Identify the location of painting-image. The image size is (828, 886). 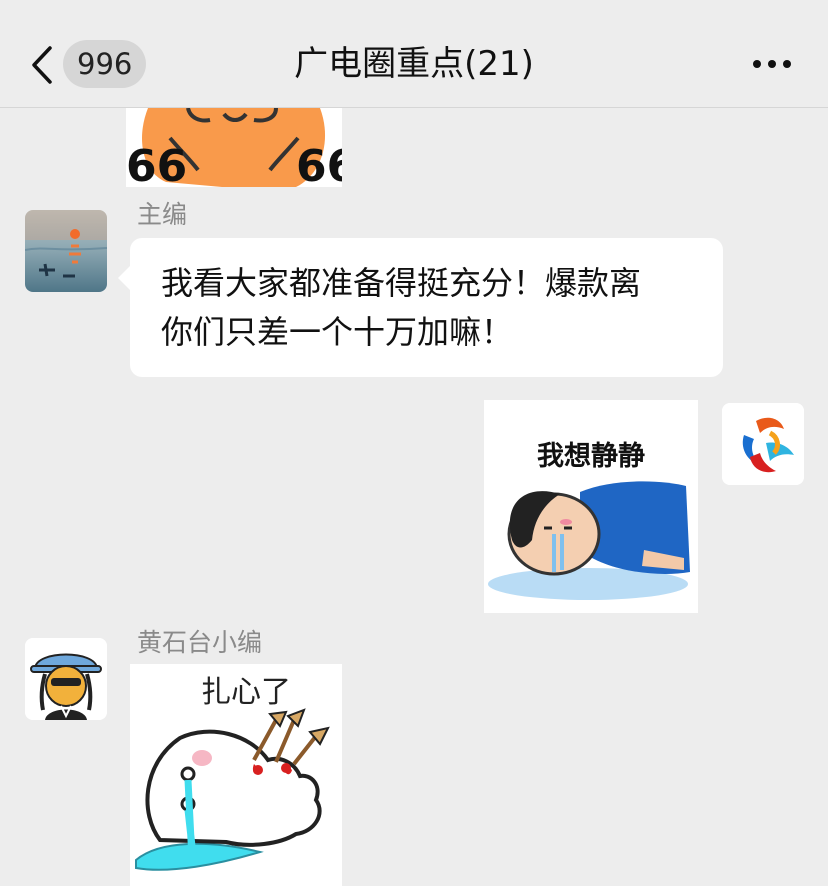
(66, 251).